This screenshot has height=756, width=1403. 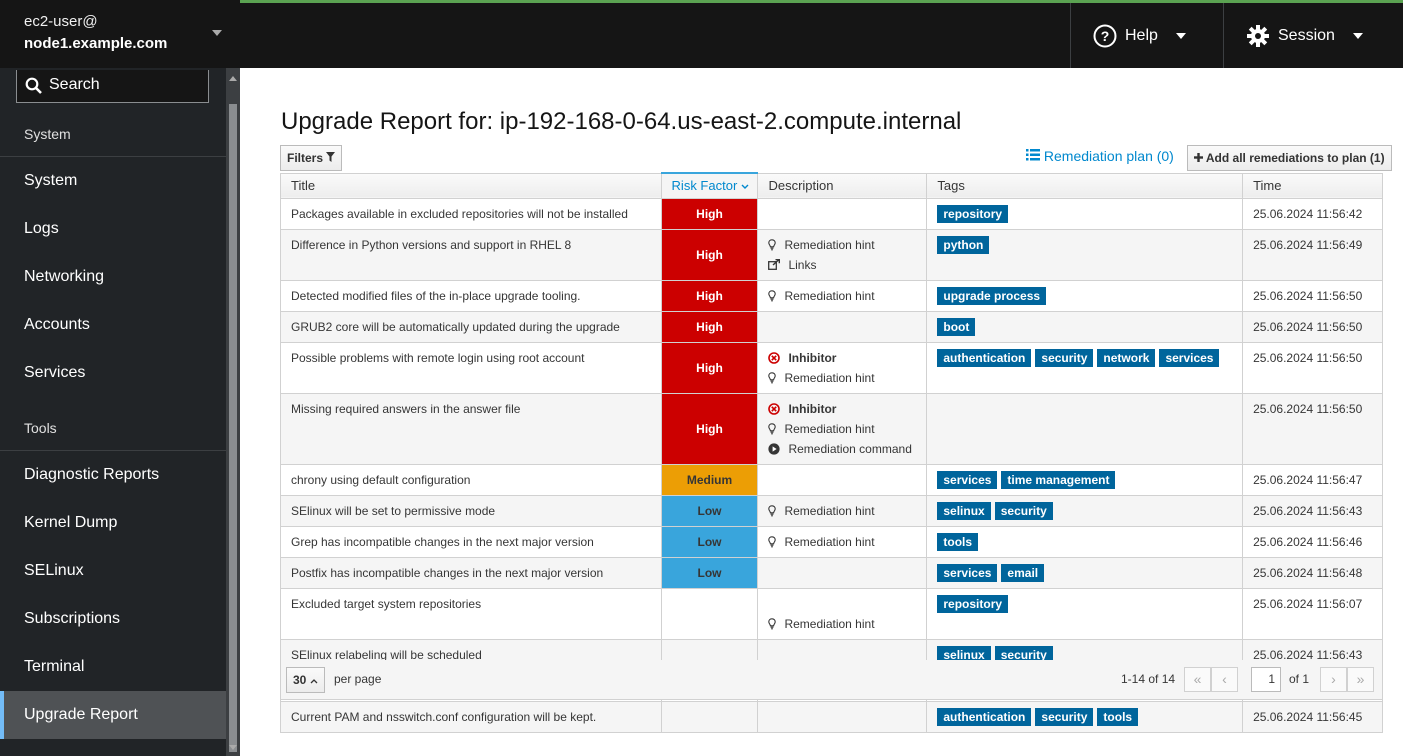 I want to click on filters-button: Filters, so click(x=311, y=158).